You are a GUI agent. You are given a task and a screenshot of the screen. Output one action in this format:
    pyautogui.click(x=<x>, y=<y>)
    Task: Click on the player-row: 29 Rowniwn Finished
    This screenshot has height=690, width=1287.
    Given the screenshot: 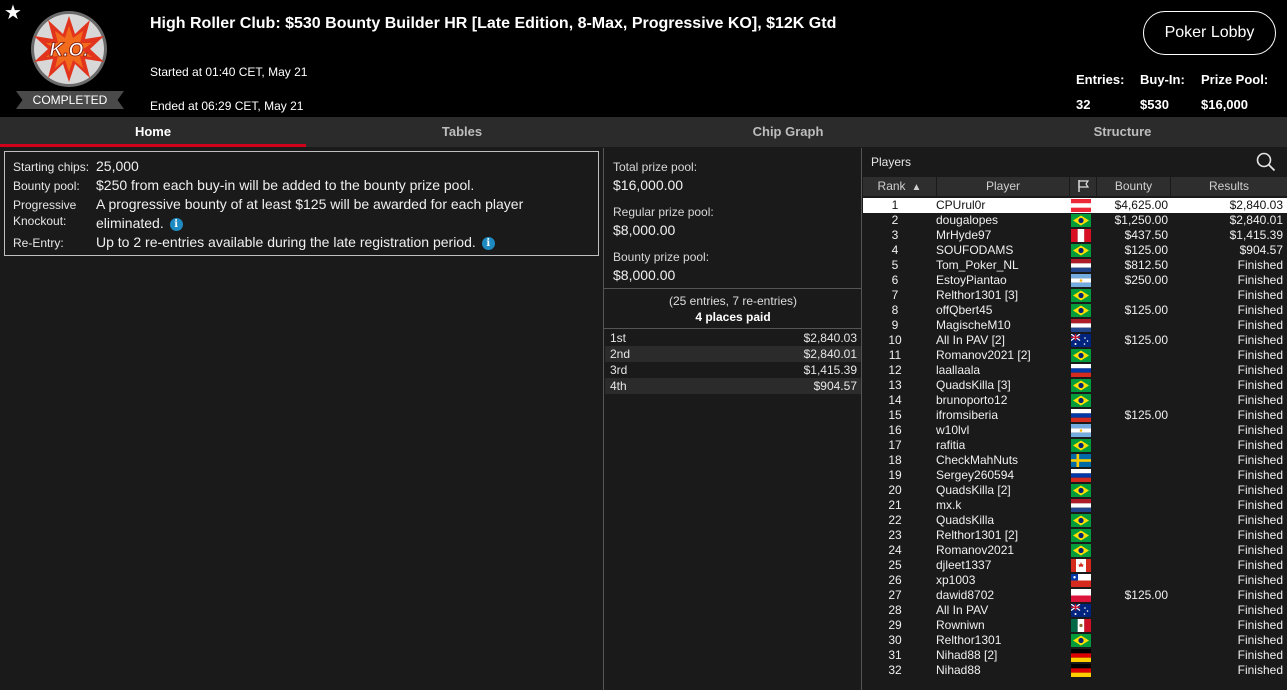 What is the action you would take?
    pyautogui.click(x=1075, y=625)
    